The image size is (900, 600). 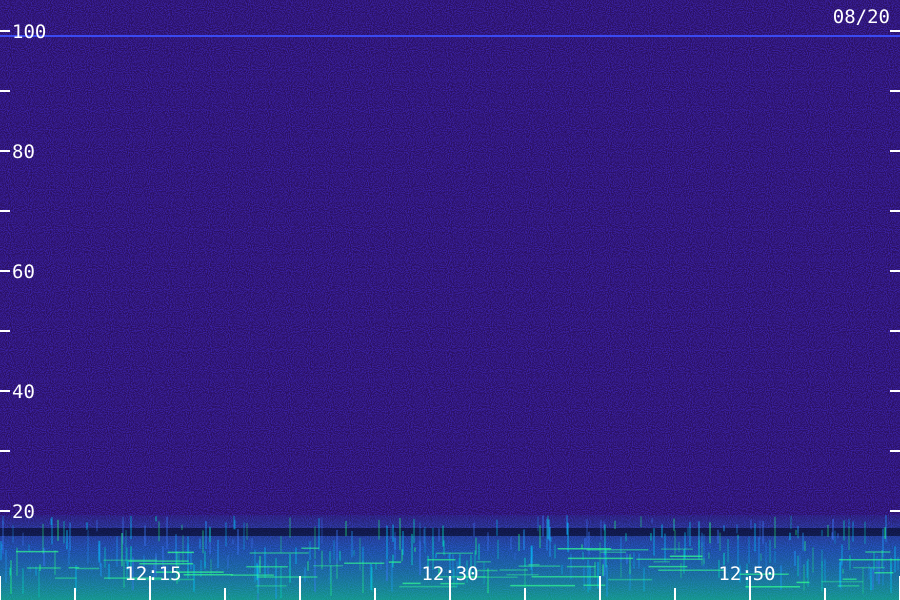 I want to click on x-tick-label-1230: 12:30, so click(x=449, y=574).